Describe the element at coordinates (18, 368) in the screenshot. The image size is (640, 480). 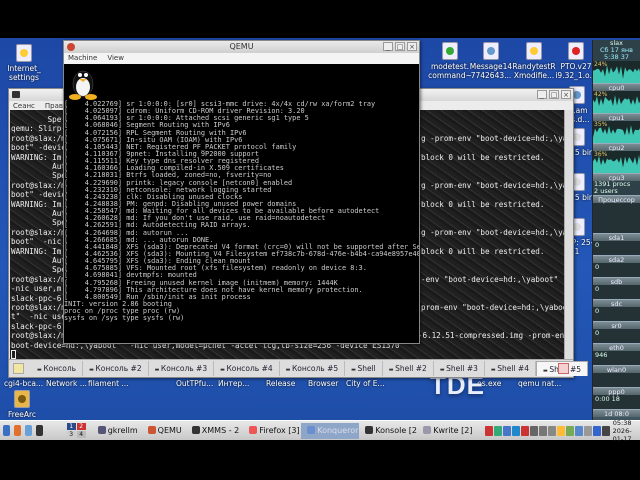
I see `new-tab-icon` at that location.